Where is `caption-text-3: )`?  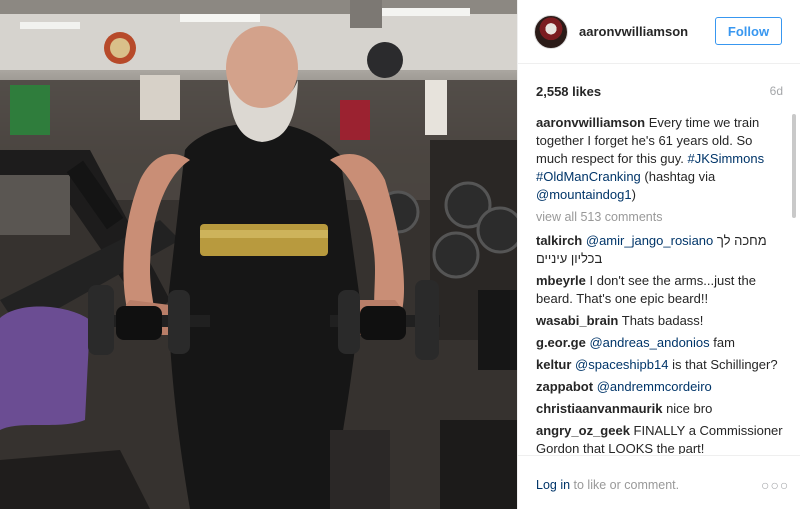 caption-text-3: ) is located at coordinates (633, 194).